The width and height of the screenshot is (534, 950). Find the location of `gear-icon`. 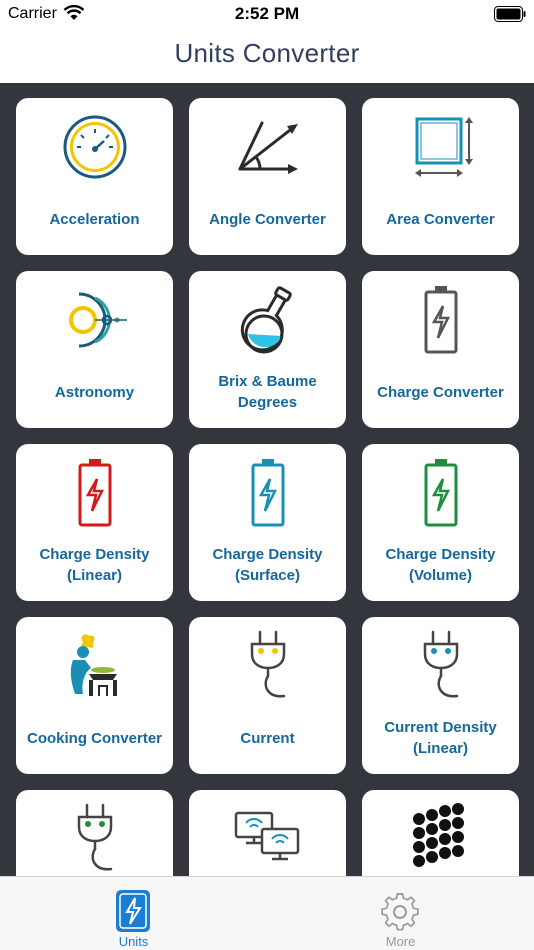

gear-icon is located at coordinates (400, 911).